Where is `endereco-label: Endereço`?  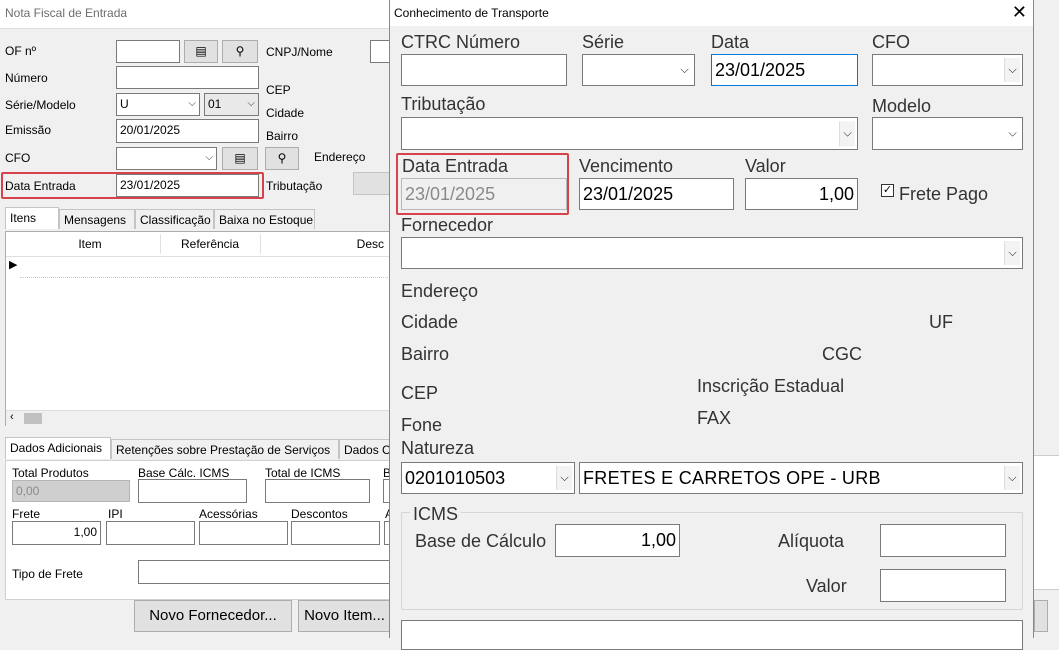
endereco-label: Endereço is located at coordinates (440, 291).